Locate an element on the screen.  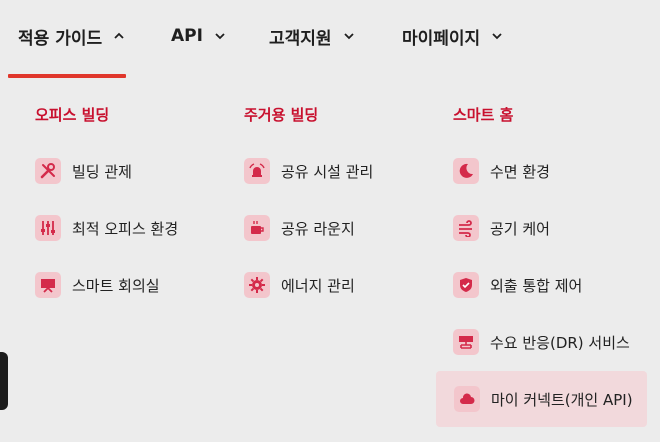
menu-item-building-control: 빌딩 관제 is located at coordinates (83, 171).